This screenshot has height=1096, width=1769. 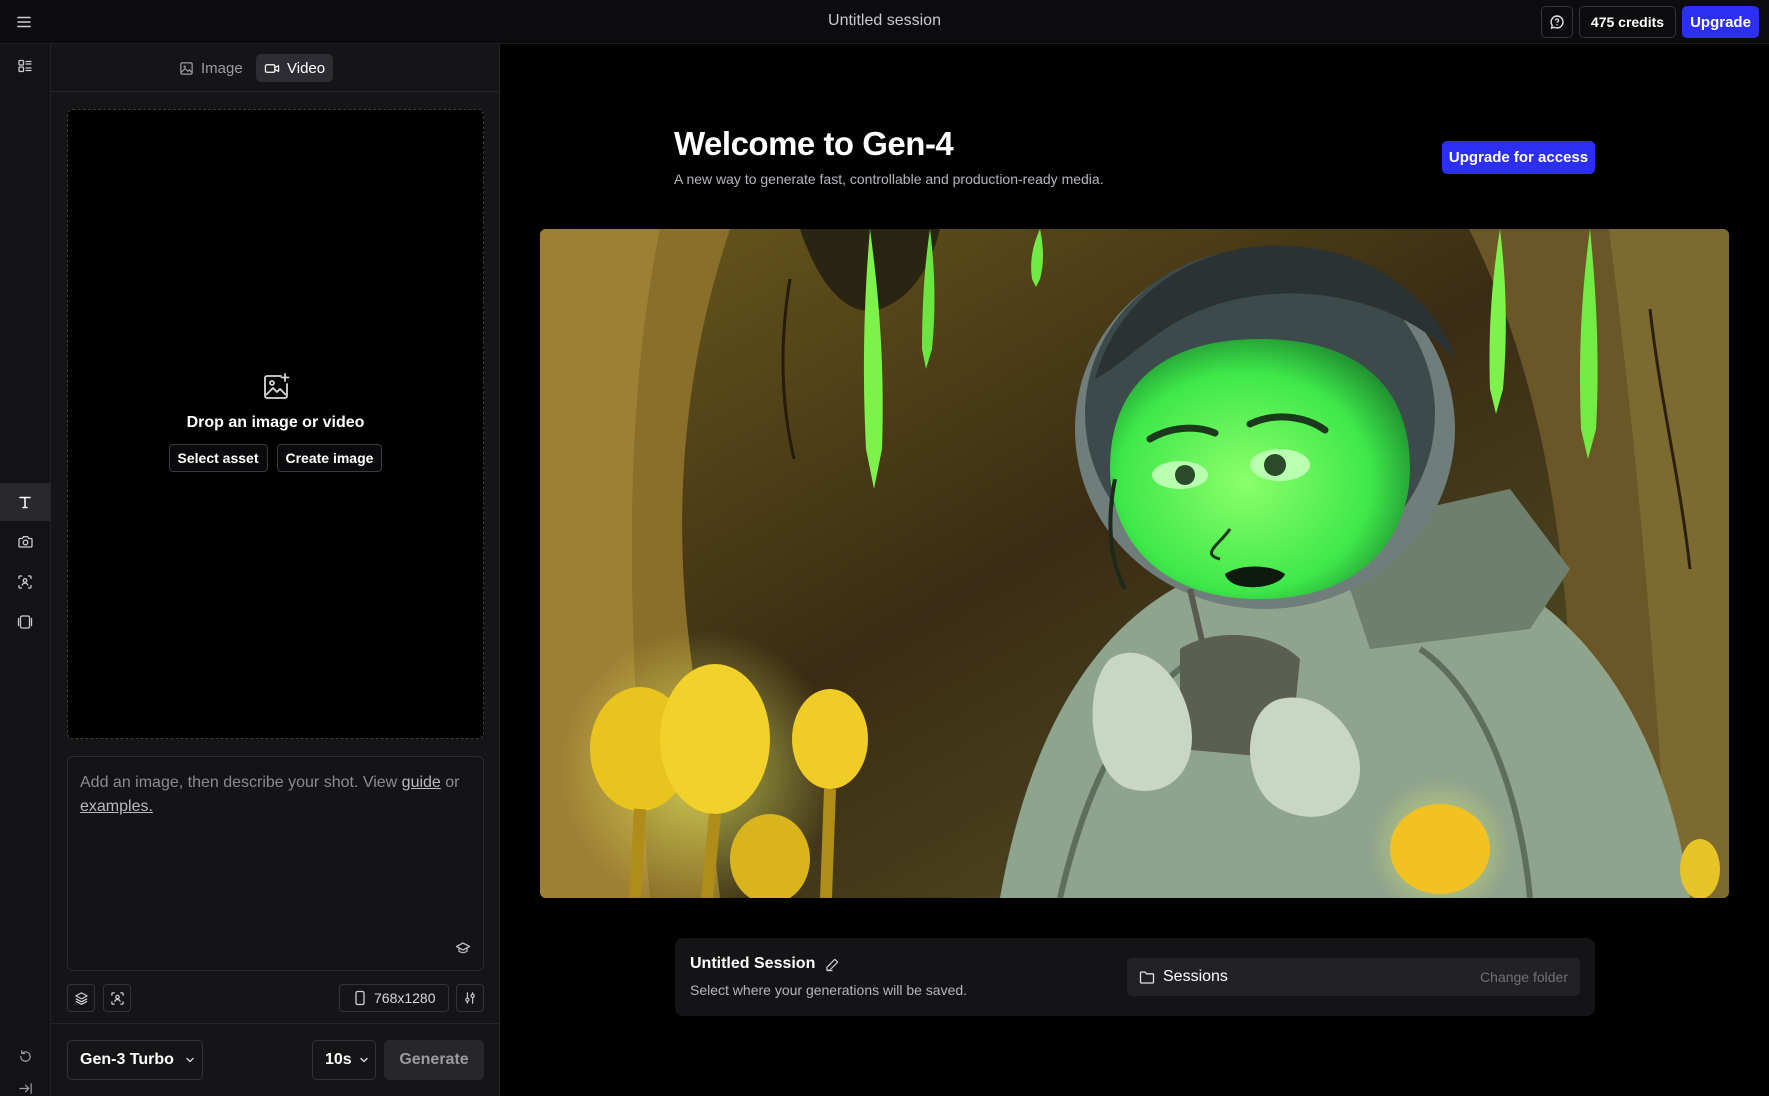 I want to click on image-icon, so click(x=186, y=68).